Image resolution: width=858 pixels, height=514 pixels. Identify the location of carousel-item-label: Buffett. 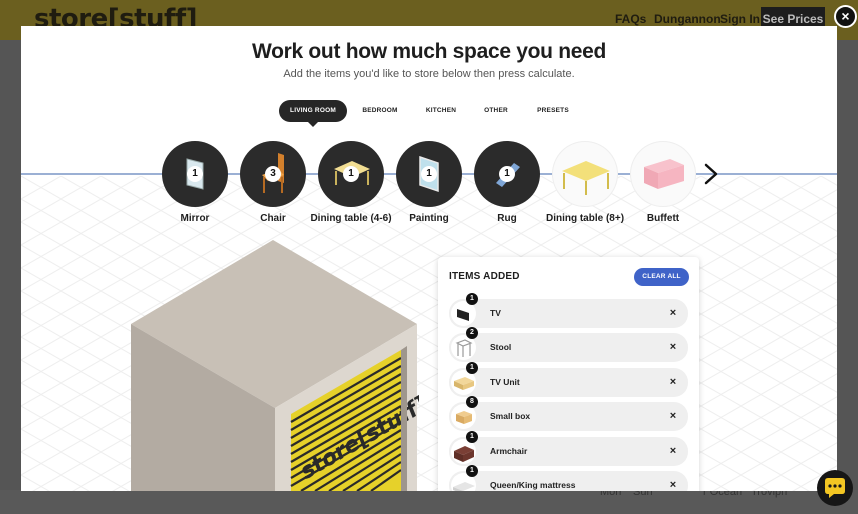
(663, 218).